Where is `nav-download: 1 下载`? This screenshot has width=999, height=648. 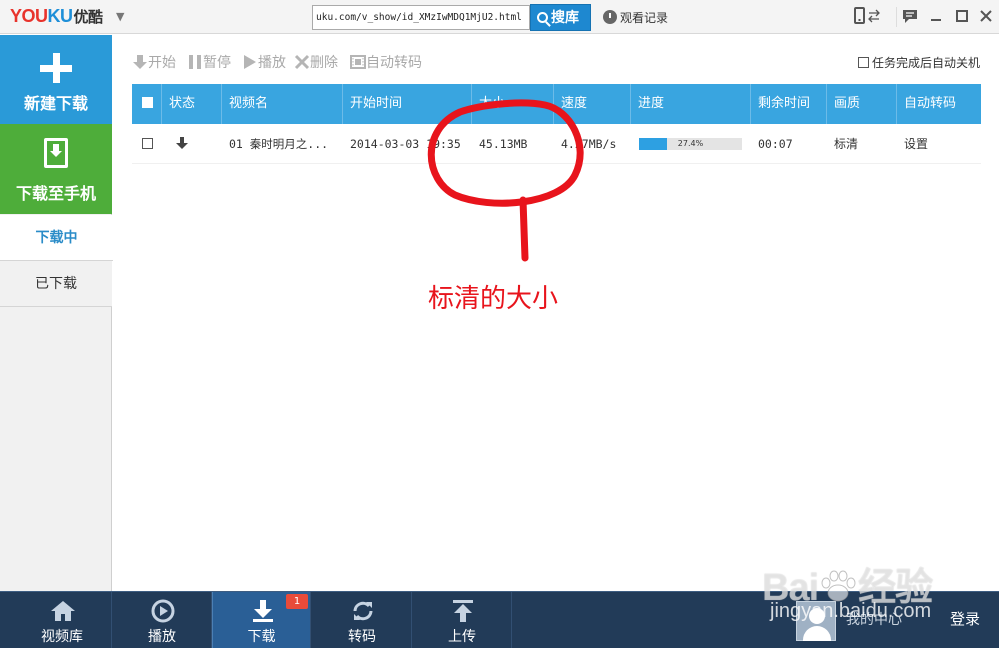
nav-download: 1 下载 is located at coordinates (261, 620).